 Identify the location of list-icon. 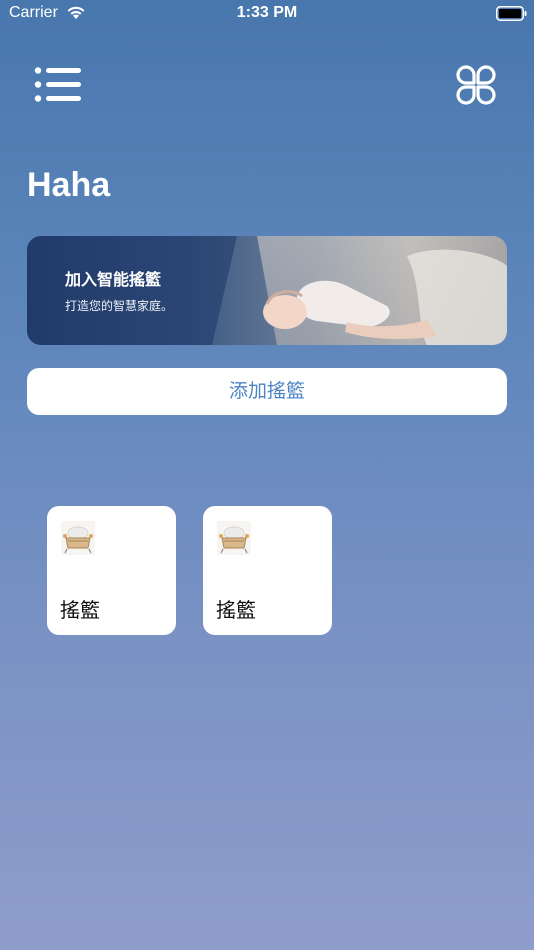
(57, 84).